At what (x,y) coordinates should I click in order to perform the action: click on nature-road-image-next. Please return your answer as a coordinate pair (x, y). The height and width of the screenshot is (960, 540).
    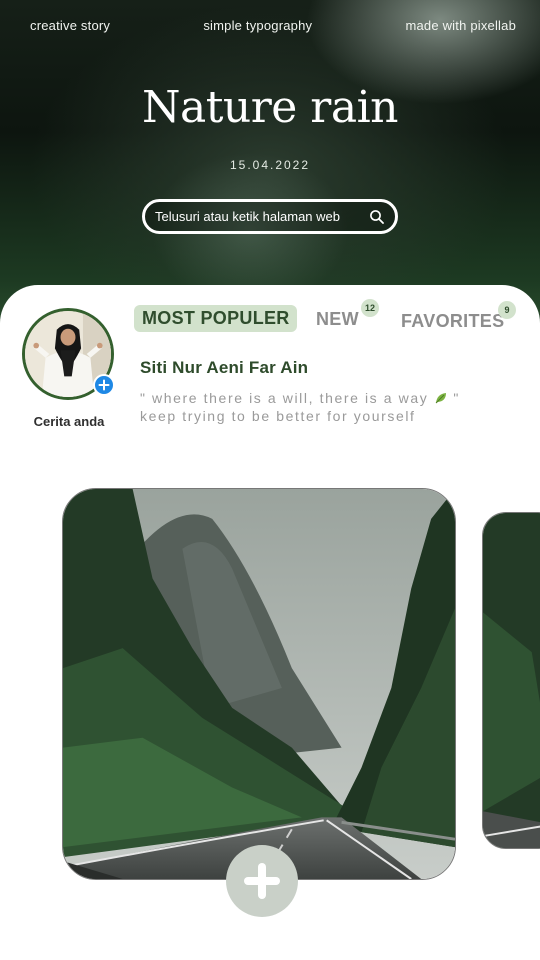
    Looking at the image, I should click on (511, 680).